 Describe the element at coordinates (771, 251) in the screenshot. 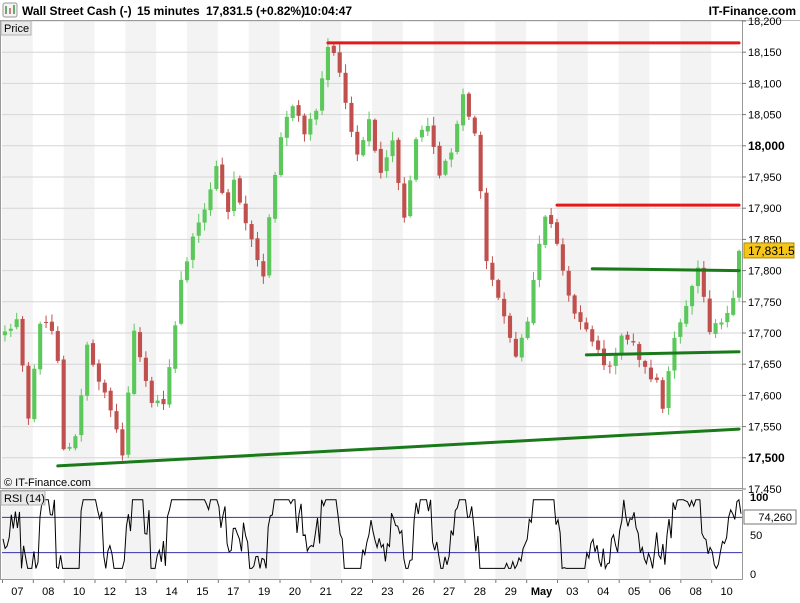

I see `last-price-value: 17,831.5` at that location.